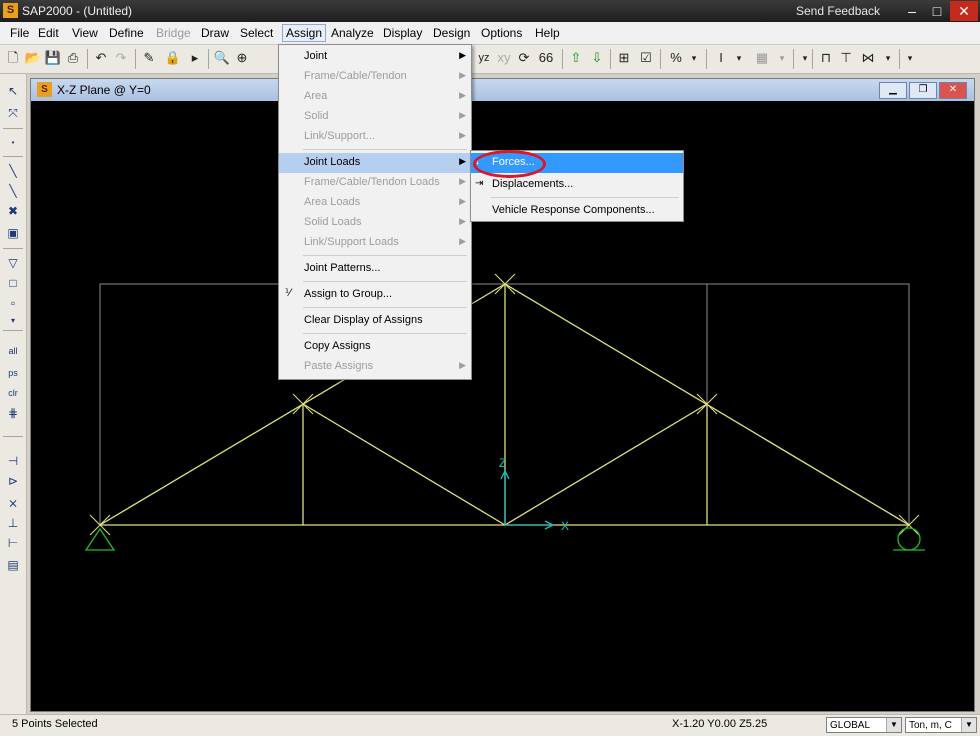  I want to click on coordinate-system-select: GLOBAL ▼, so click(864, 725).